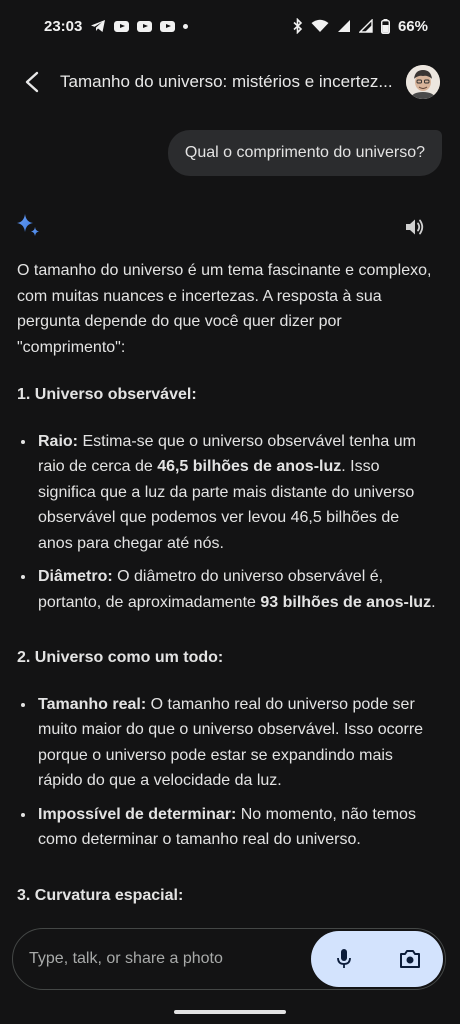  I want to click on speaker-icon, so click(415, 227).